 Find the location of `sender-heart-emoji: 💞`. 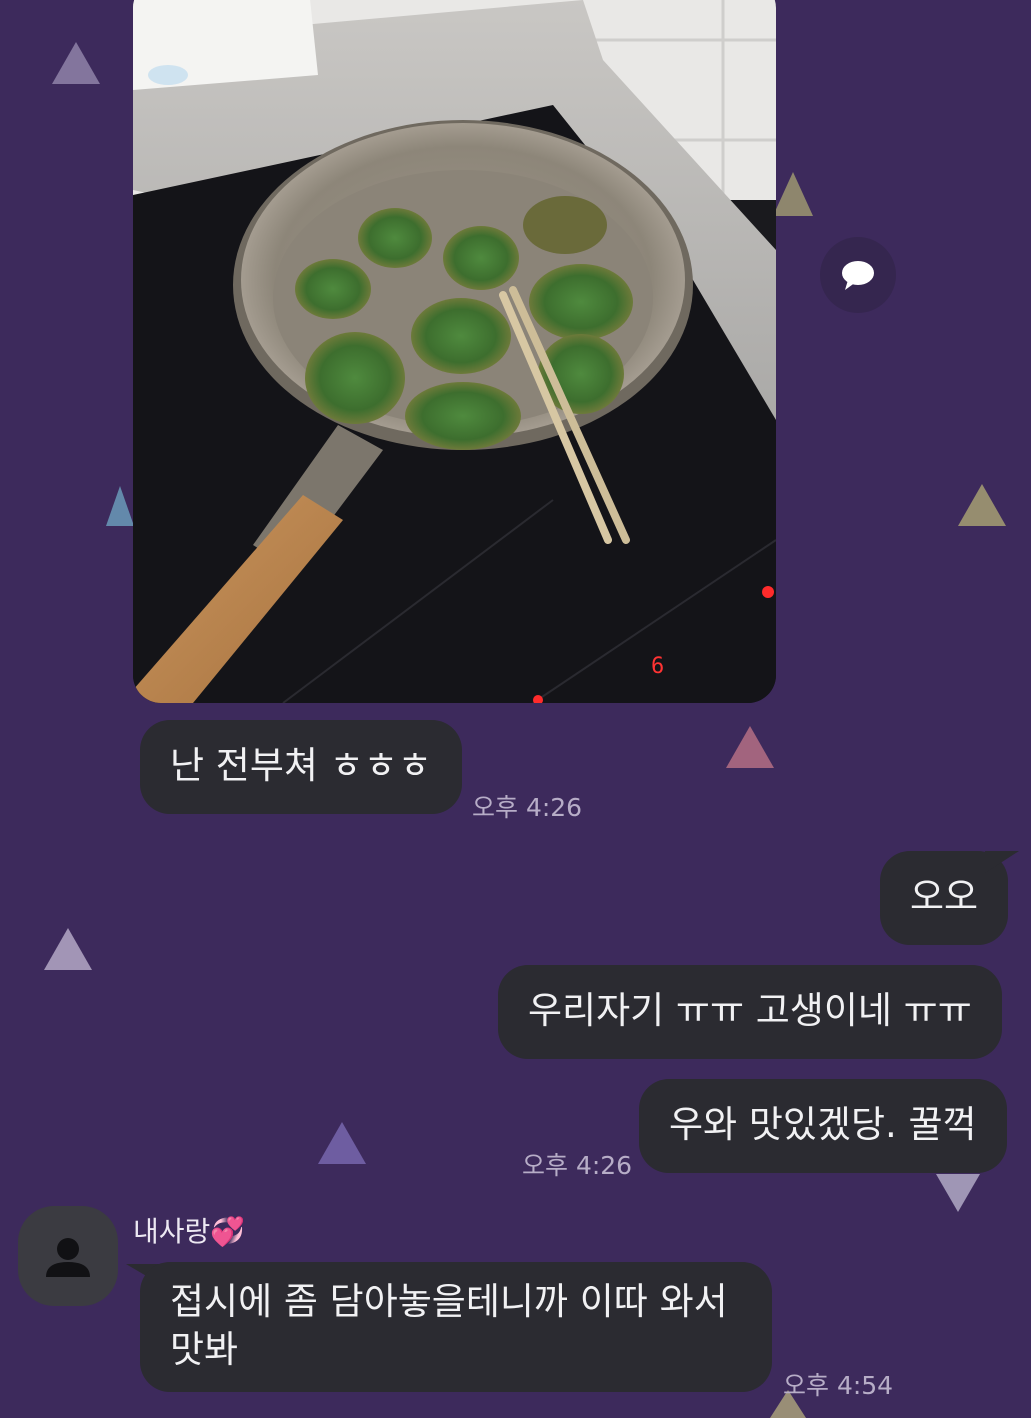

sender-heart-emoji: 💞 is located at coordinates (228, 1231).